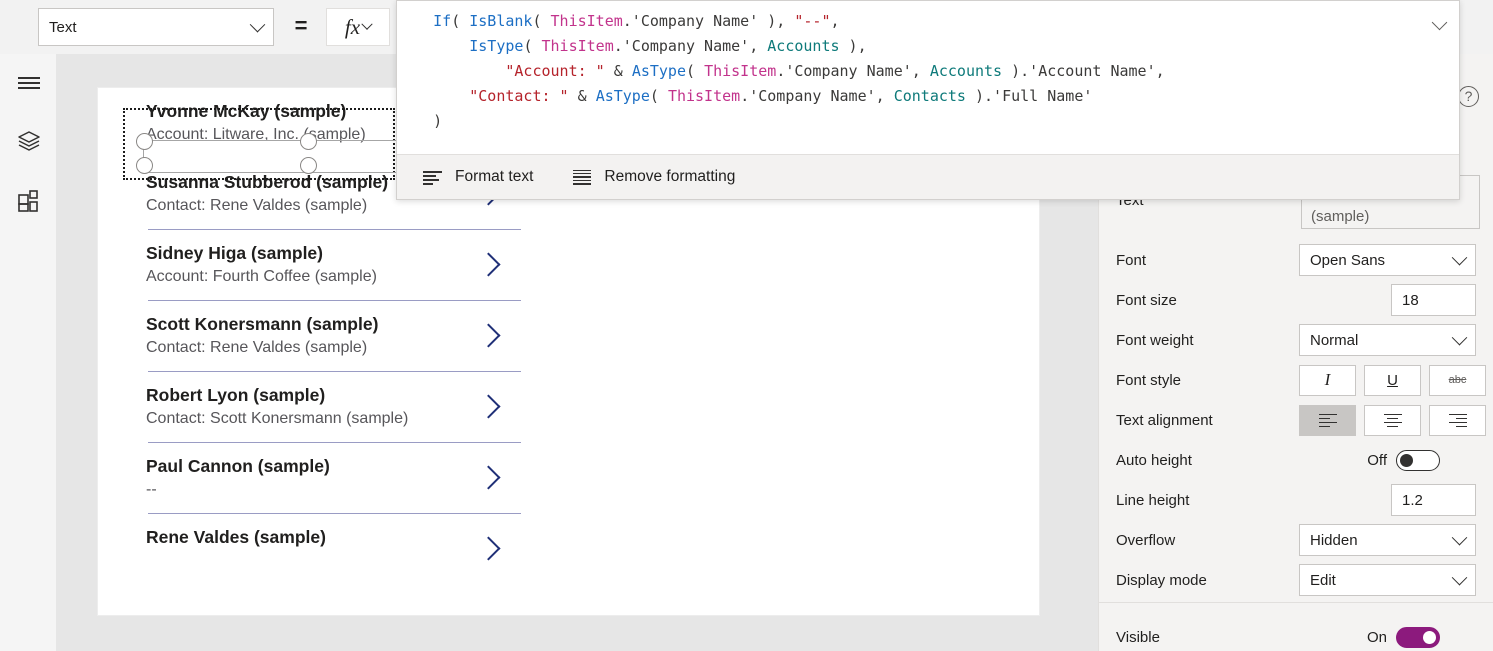  Describe the element at coordinates (1376, 637) in the screenshot. I see `visible-state: On` at that location.